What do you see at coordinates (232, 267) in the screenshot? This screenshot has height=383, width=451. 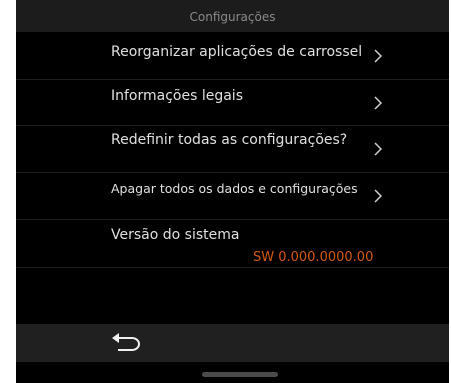 I see `divider` at bounding box center [232, 267].